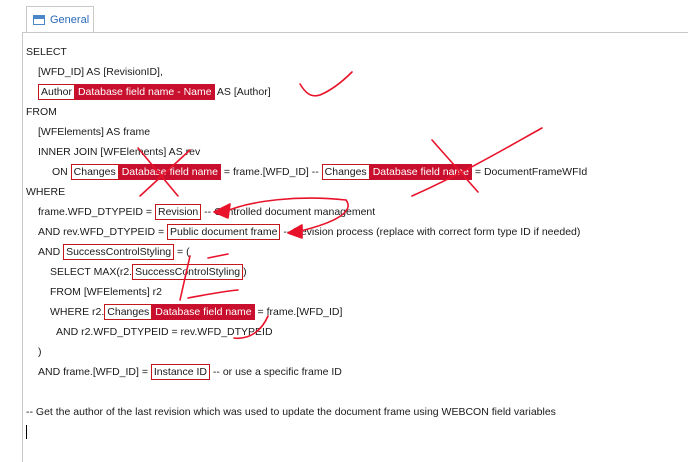 The height and width of the screenshot is (462, 688). What do you see at coordinates (100, 72) in the screenshot?
I see `code-line: [WFD_ID] AS [RevisionID],` at bounding box center [100, 72].